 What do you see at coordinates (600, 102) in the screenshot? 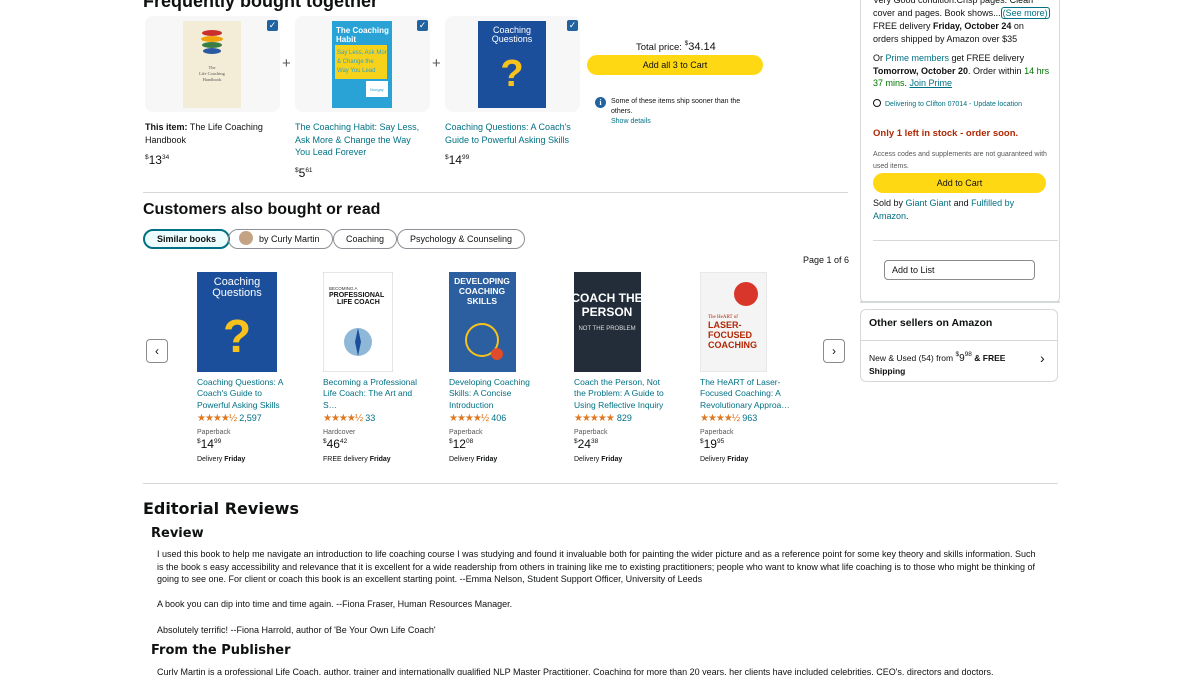
I see `info-icon: i` at bounding box center [600, 102].